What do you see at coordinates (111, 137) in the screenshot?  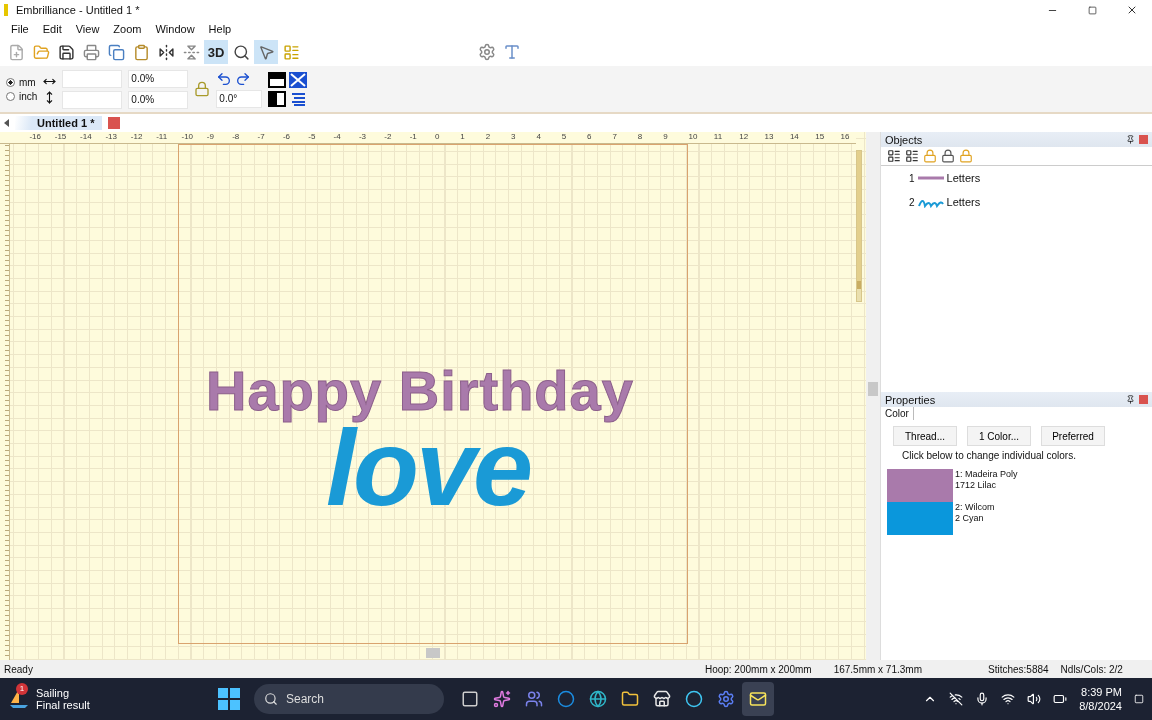 I see `ruler-label: -13` at bounding box center [111, 137].